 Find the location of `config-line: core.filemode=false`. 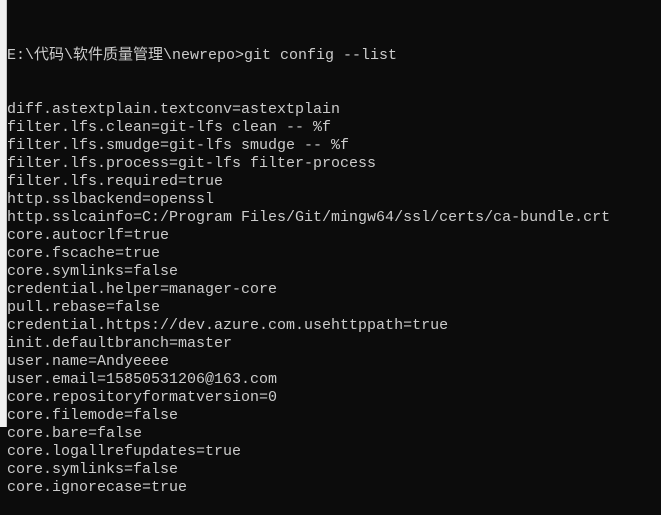

config-line: core.filemode=false is located at coordinates (93, 415).